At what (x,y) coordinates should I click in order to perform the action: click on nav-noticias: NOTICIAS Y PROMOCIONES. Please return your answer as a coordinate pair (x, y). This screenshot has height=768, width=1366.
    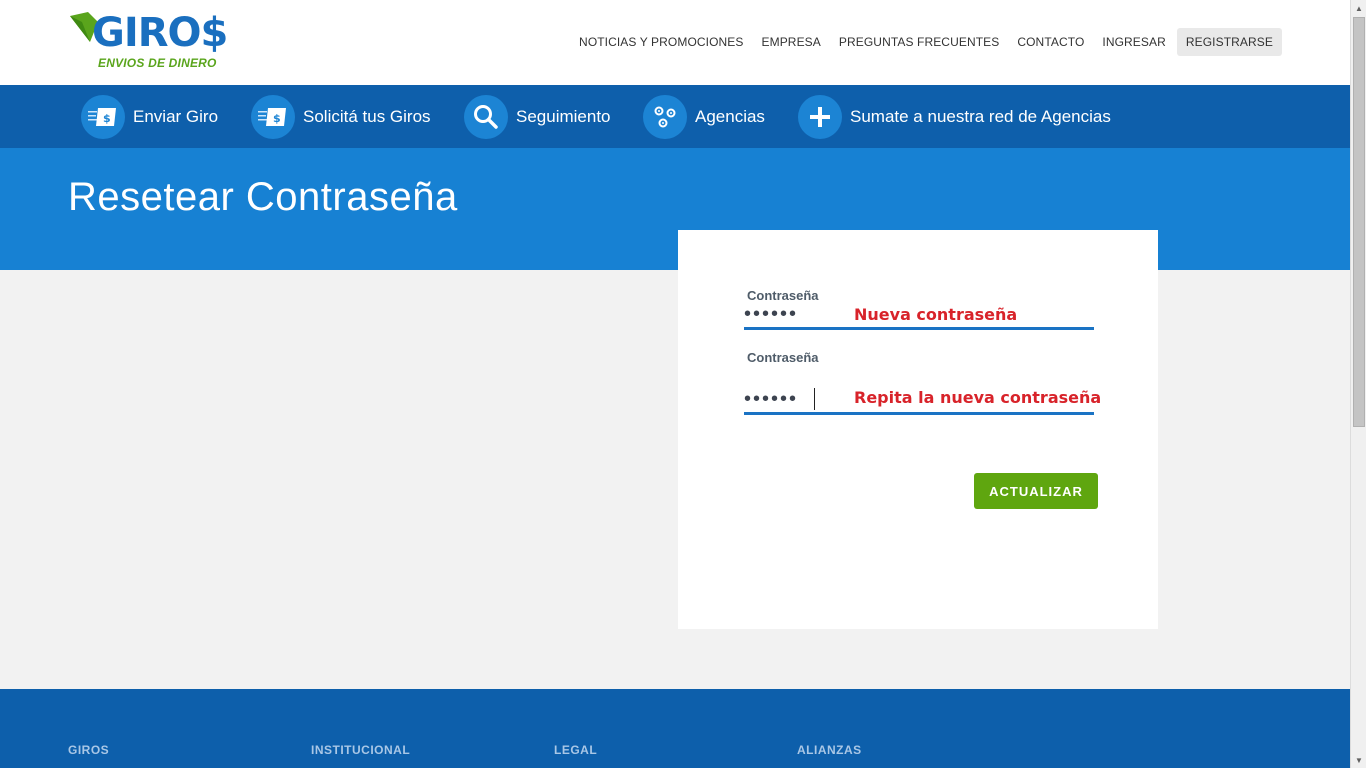
    Looking at the image, I should click on (661, 42).